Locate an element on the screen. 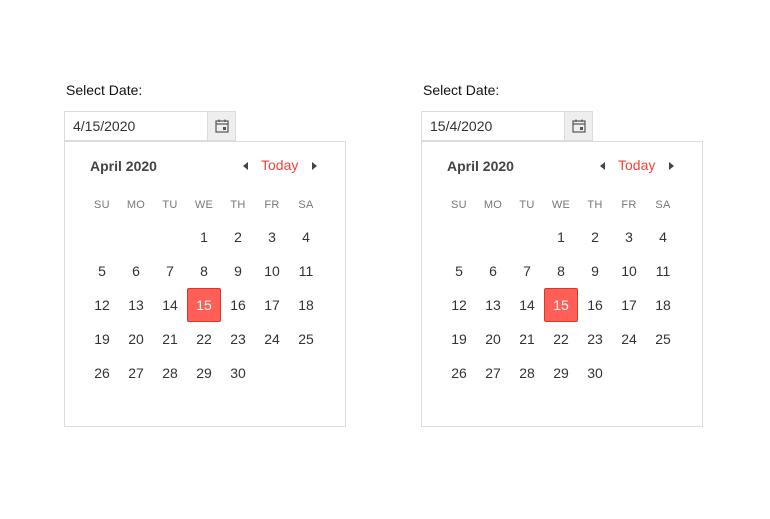  calendar-week-row: 1234 is located at coordinates (563, 237).